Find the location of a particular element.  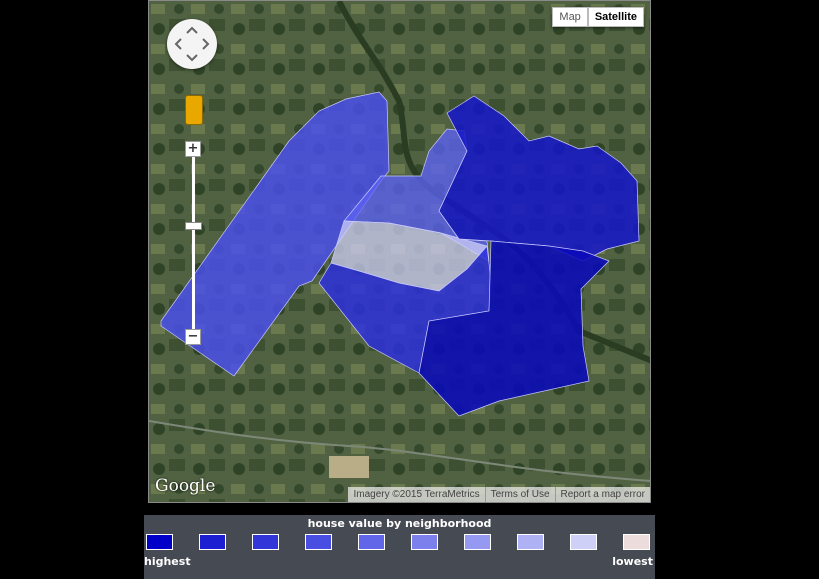

legend-title: house value by neighborhood is located at coordinates (399, 523).